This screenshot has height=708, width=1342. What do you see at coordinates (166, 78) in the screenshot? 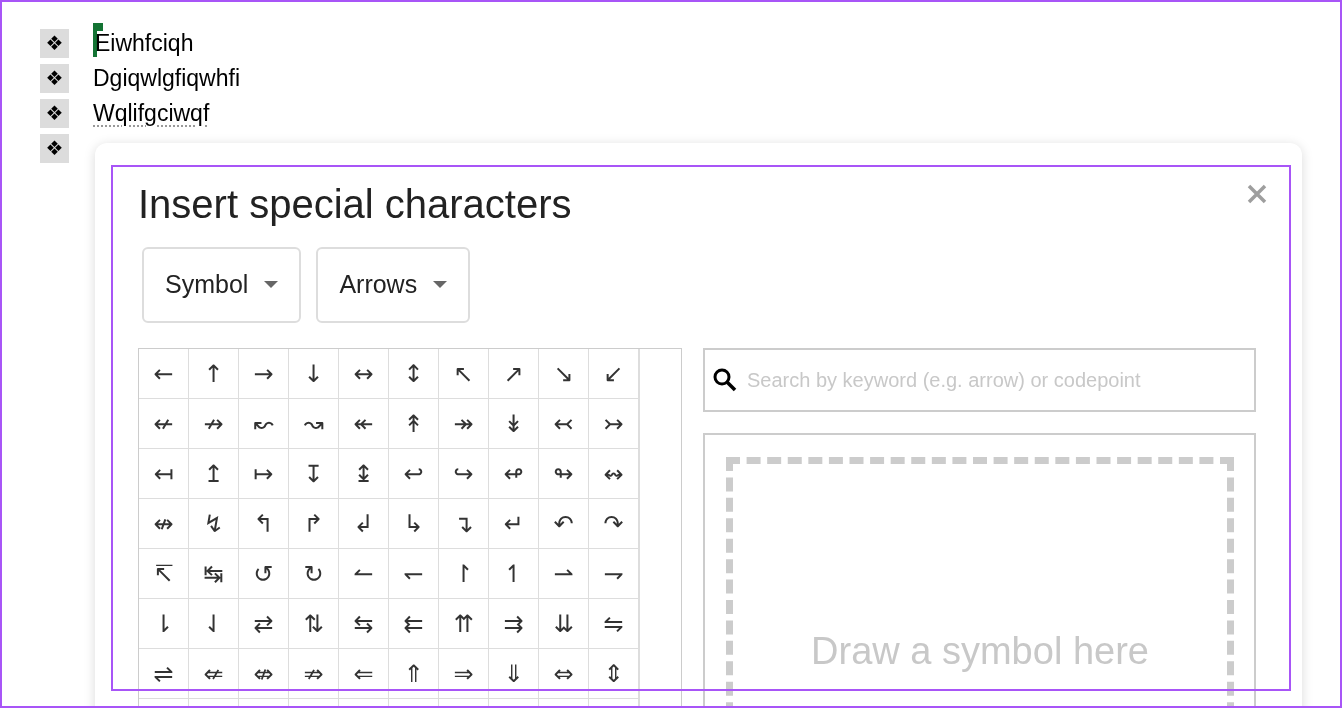
I see `list-item-text: Dgiqwlgfiqwhfi` at bounding box center [166, 78].